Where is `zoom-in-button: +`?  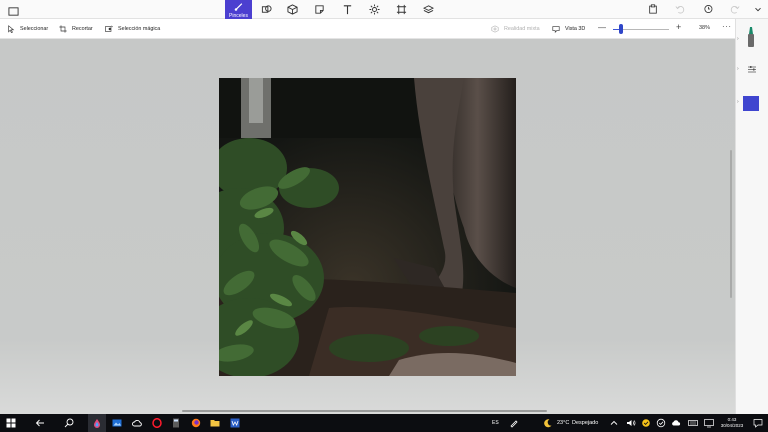 zoom-in-button: + is located at coordinates (678, 27).